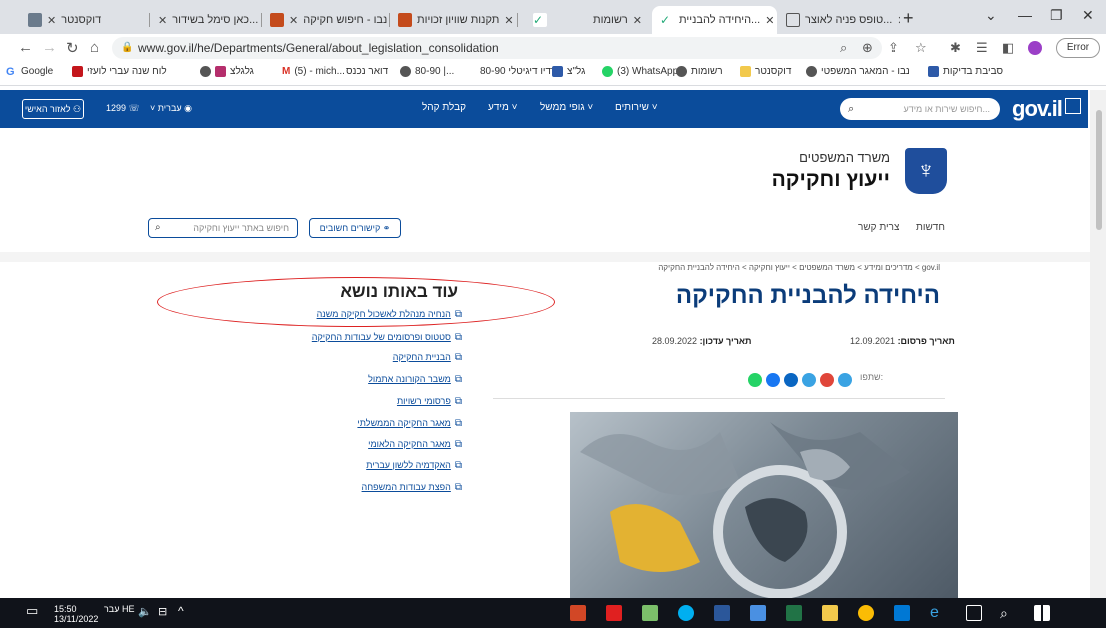 This screenshot has width=1106, height=628. I want to click on gov-il-logo: gov.il, so click(1046, 109).